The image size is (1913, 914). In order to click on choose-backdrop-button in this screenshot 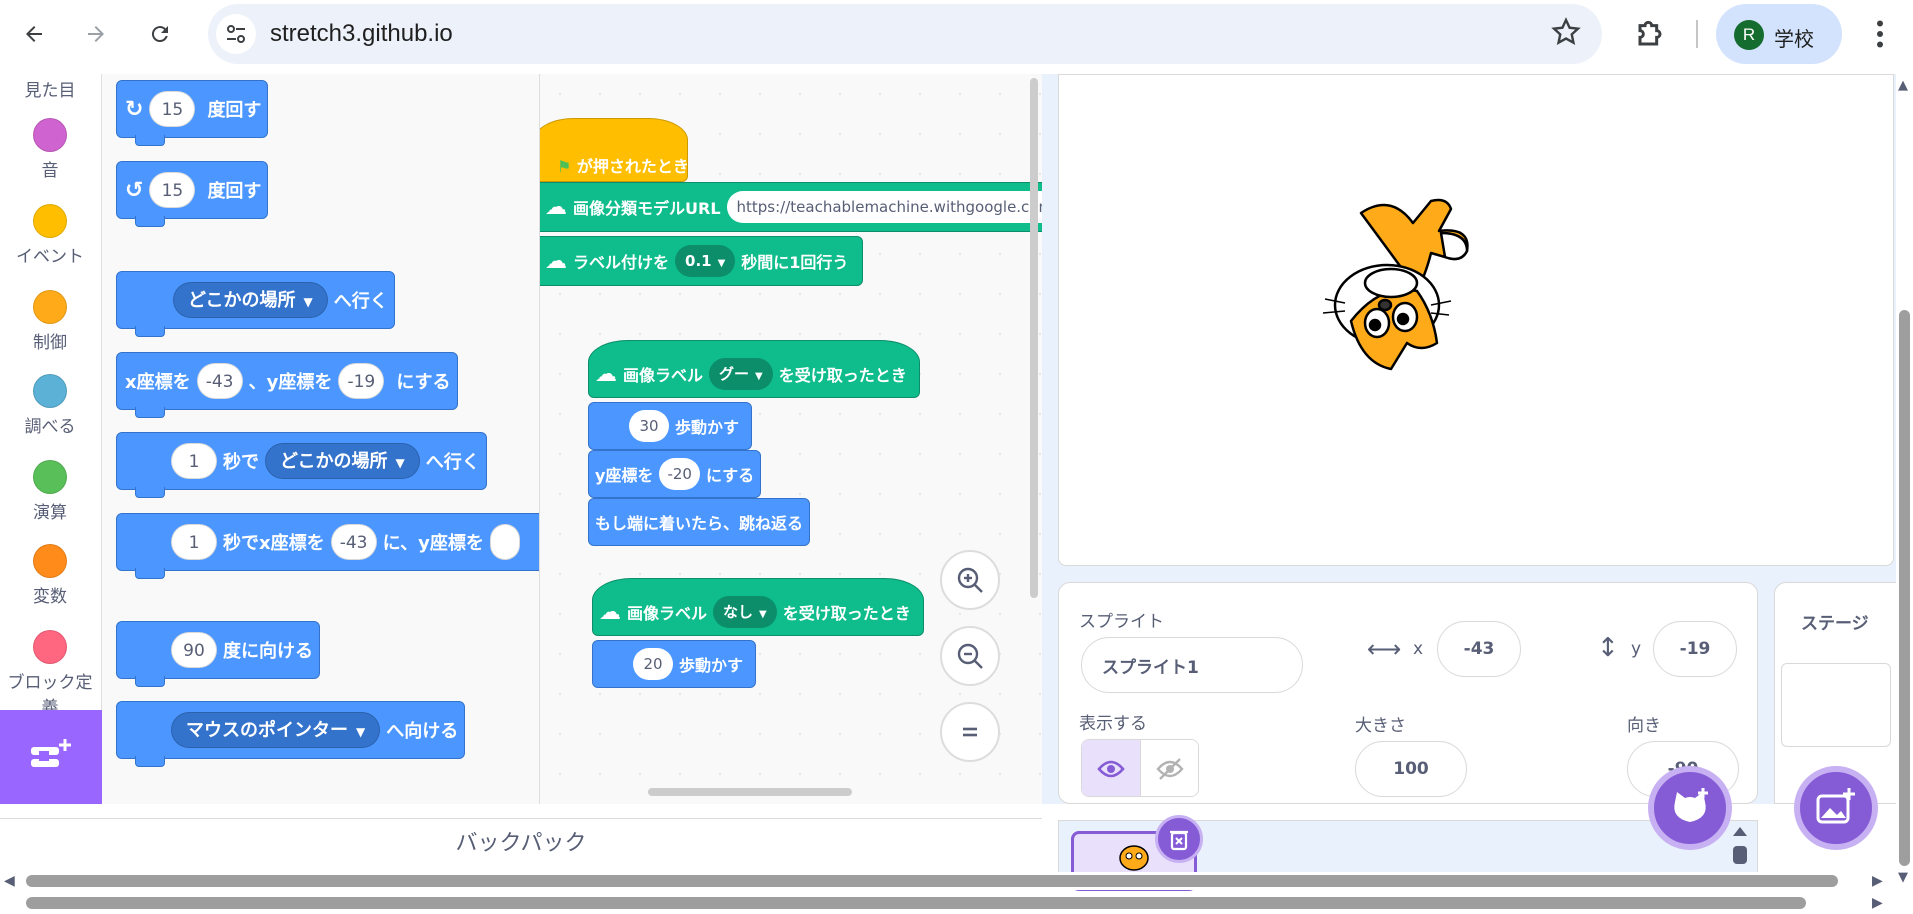, I will do `click(1836, 808)`.